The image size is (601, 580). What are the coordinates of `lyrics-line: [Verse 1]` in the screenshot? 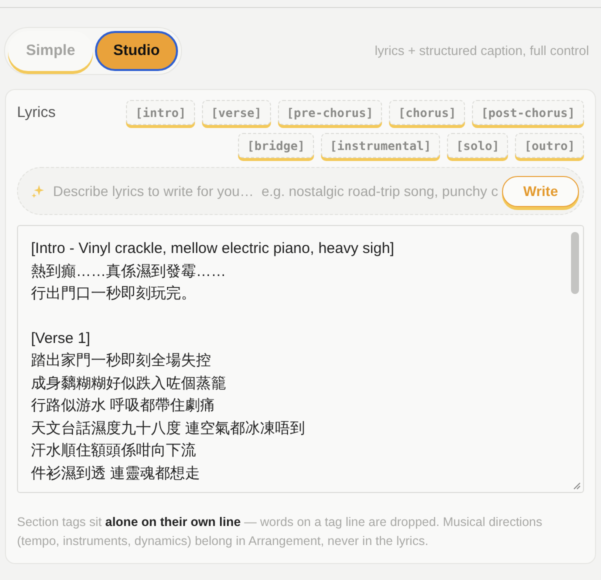 It's located at (60, 338).